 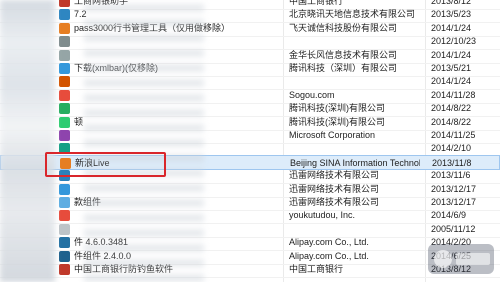 What do you see at coordinates (312, 94) in the screenshot?
I see `program-publisher: Sogou.com` at bounding box center [312, 94].